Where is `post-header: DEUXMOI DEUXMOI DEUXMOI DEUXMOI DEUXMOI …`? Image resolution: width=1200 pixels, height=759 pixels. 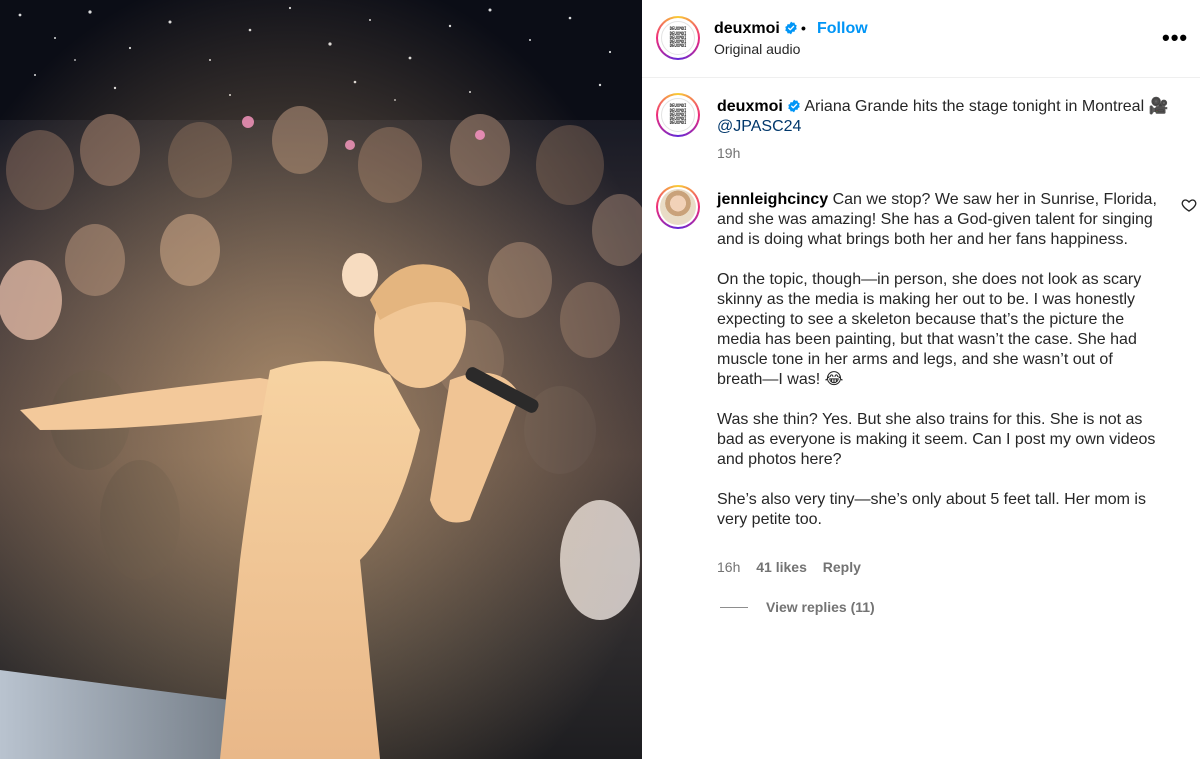 post-header: DEUXMOI DEUXMOI DEUXMOI DEUXMOI DEUXMOI … is located at coordinates (921, 39).